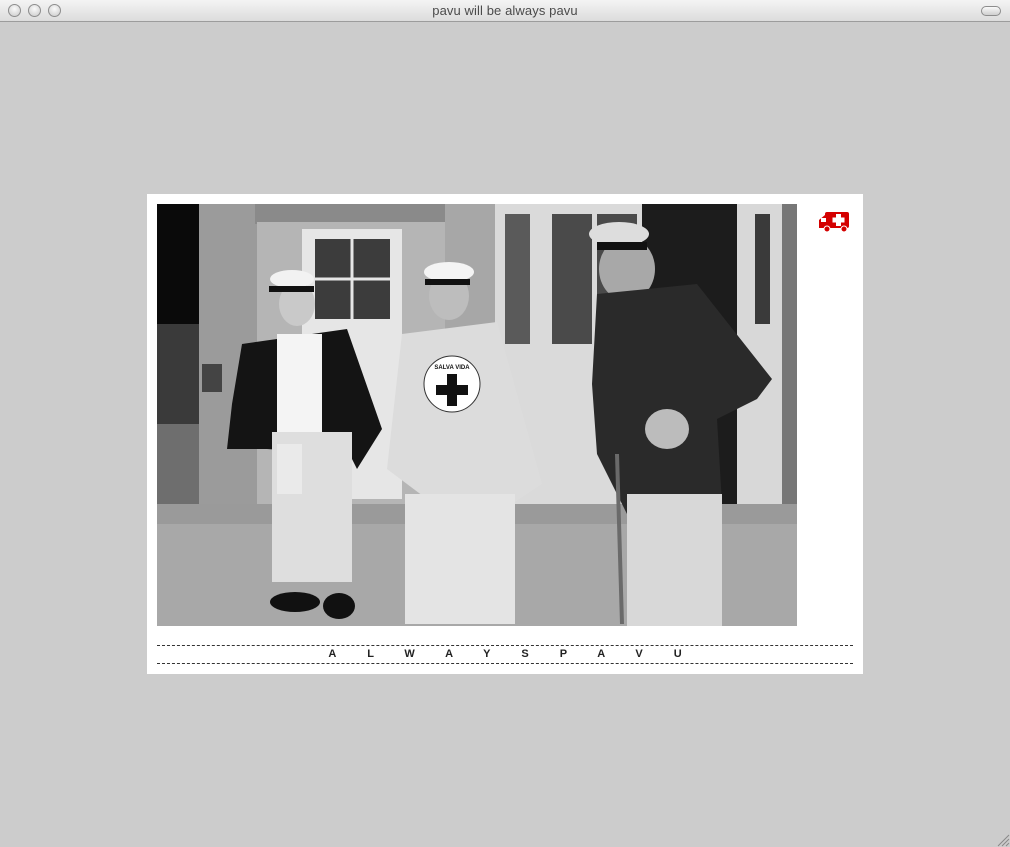  I want to click on caption-bar: ALWAYSPAVU, so click(505, 654).